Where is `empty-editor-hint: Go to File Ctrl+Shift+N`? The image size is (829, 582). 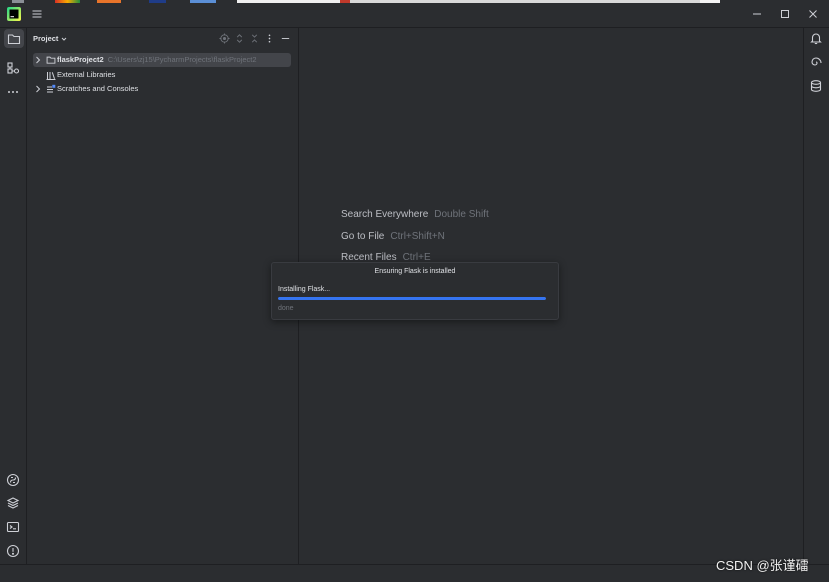
empty-editor-hint: Go to File Ctrl+Shift+N is located at coordinates (393, 237).